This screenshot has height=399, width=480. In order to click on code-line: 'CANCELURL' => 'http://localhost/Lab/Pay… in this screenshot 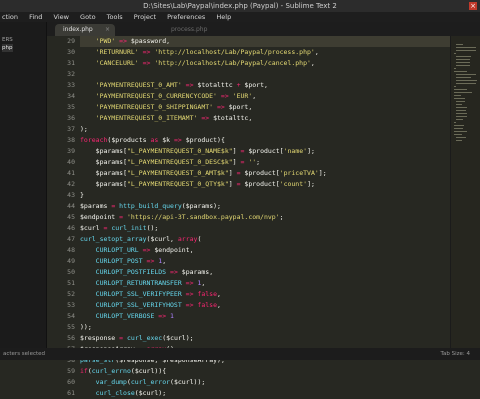, I will do `click(276, 63)`.